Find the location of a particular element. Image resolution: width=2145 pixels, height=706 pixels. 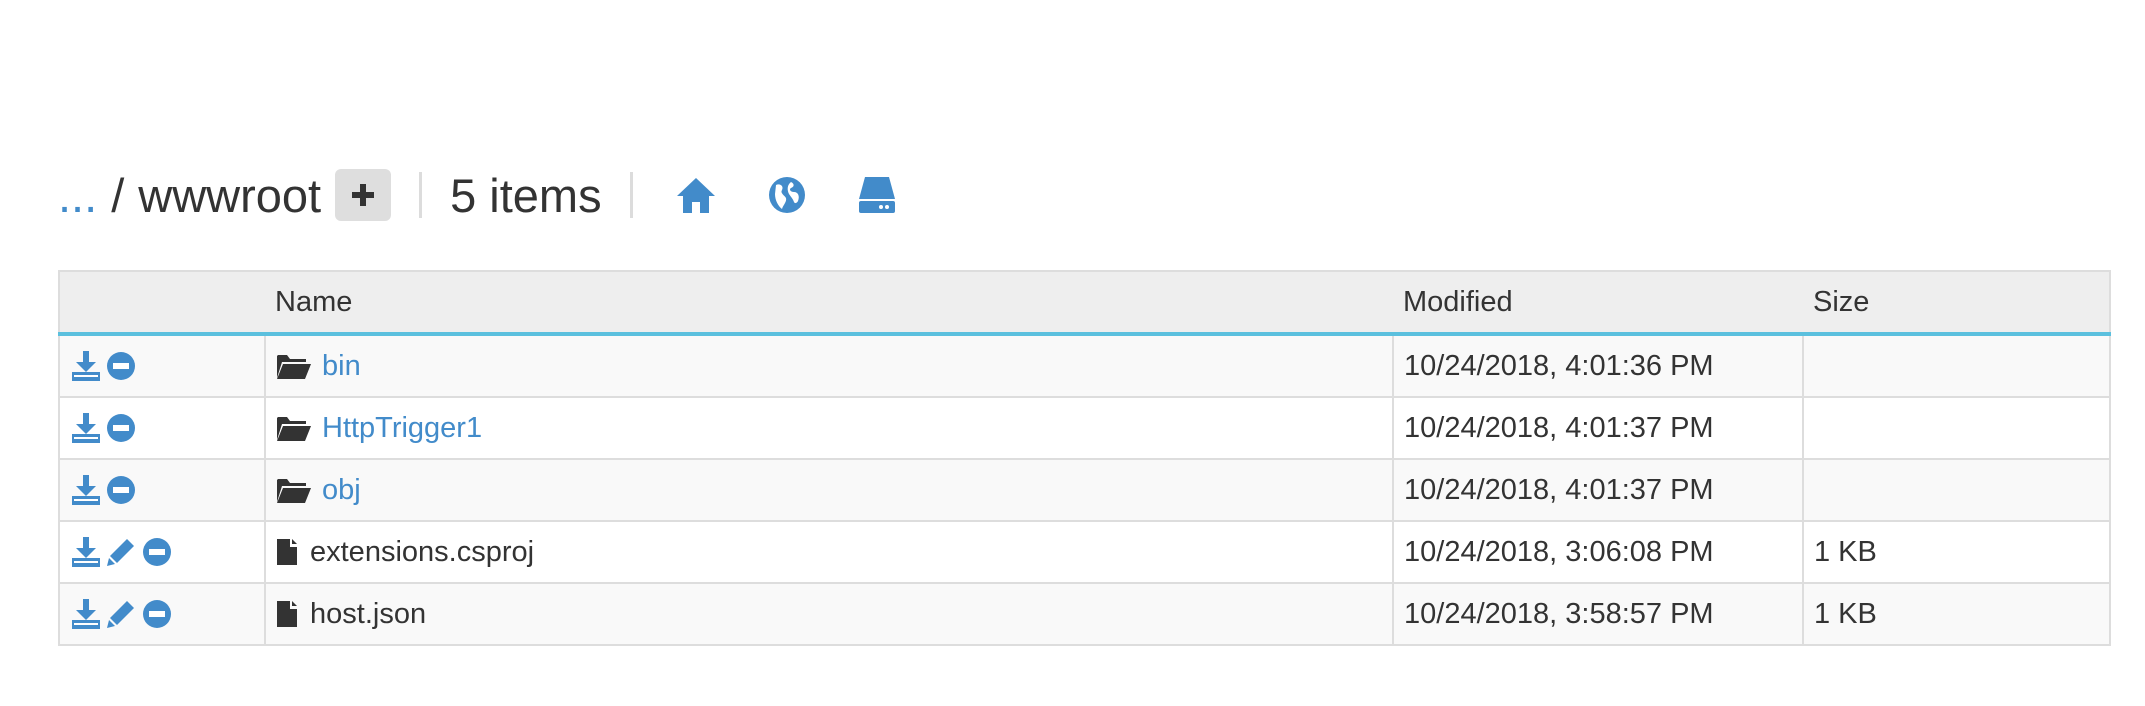

name-column-header: Name is located at coordinates (829, 303).